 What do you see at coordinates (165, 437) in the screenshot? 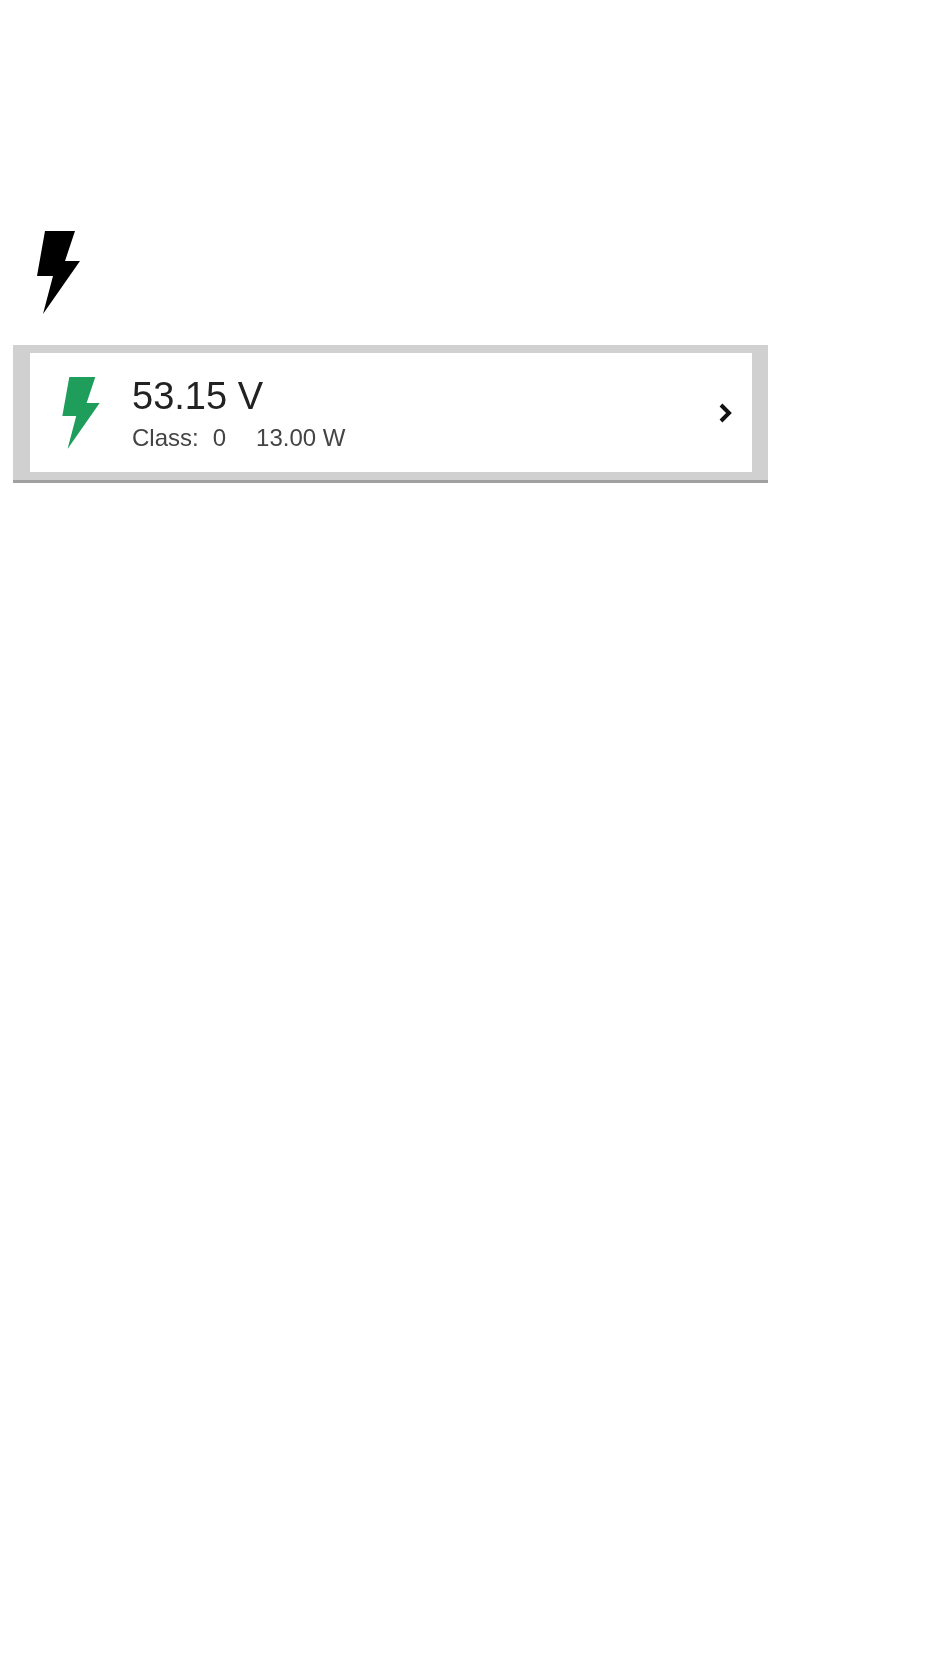
I see `class-label: Class:` at bounding box center [165, 437].